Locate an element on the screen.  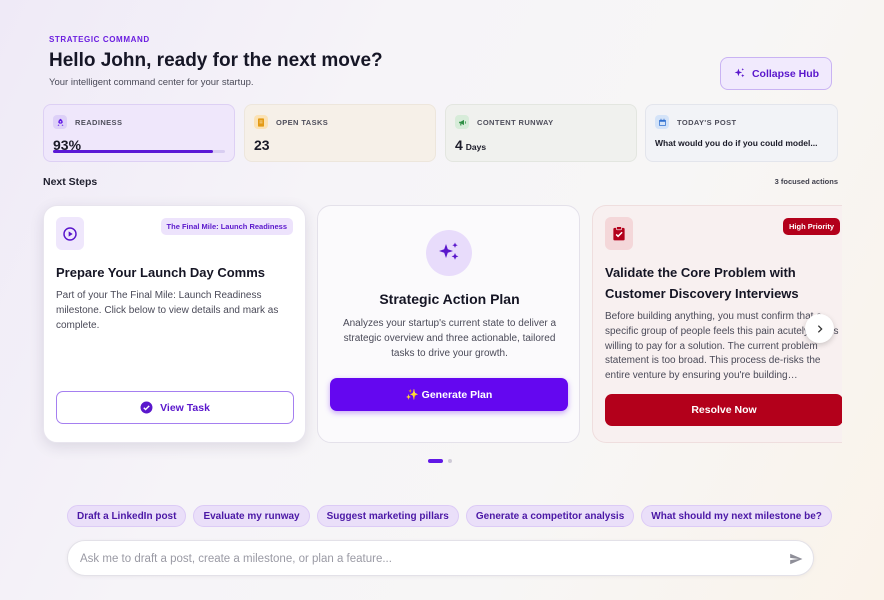
content-runway-unit: Days is located at coordinates (476, 147).